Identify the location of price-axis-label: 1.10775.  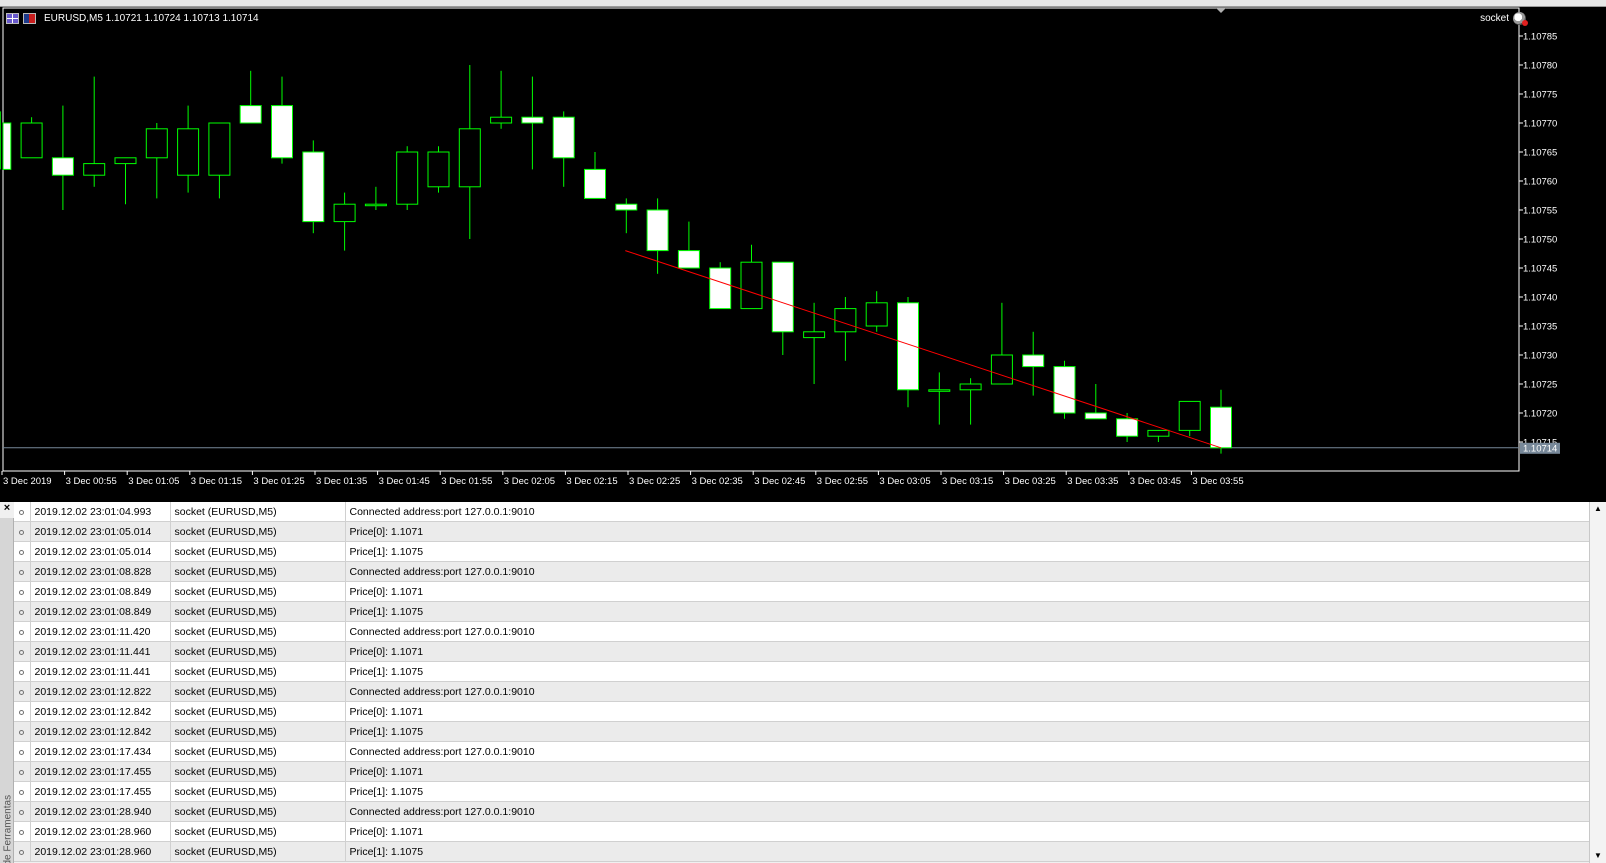
(1540, 95).